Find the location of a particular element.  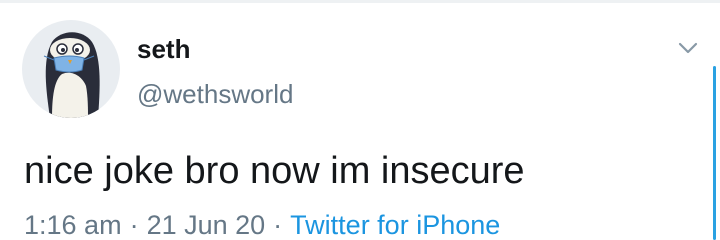

avatar is located at coordinates (71, 69).